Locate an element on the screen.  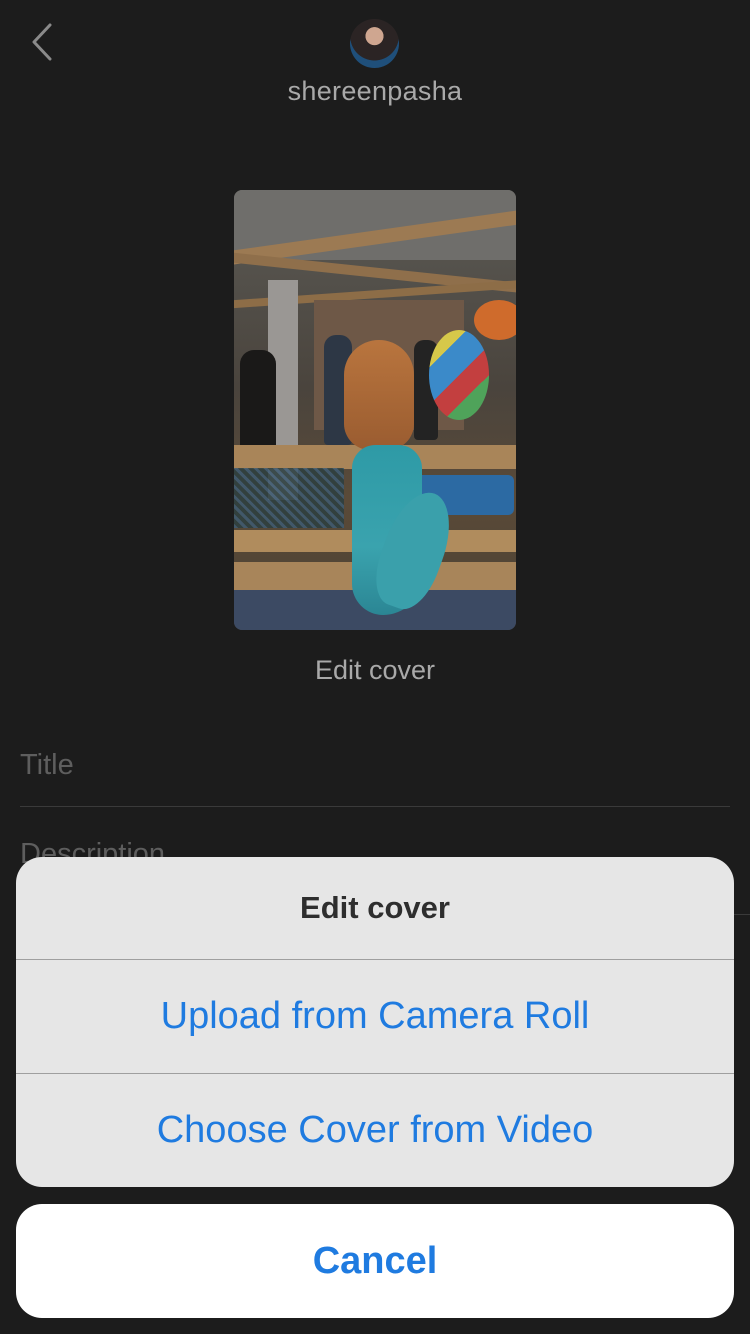
choose-cover-from-video-button: Choose Cover from Video is located at coordinates (375, 1129).